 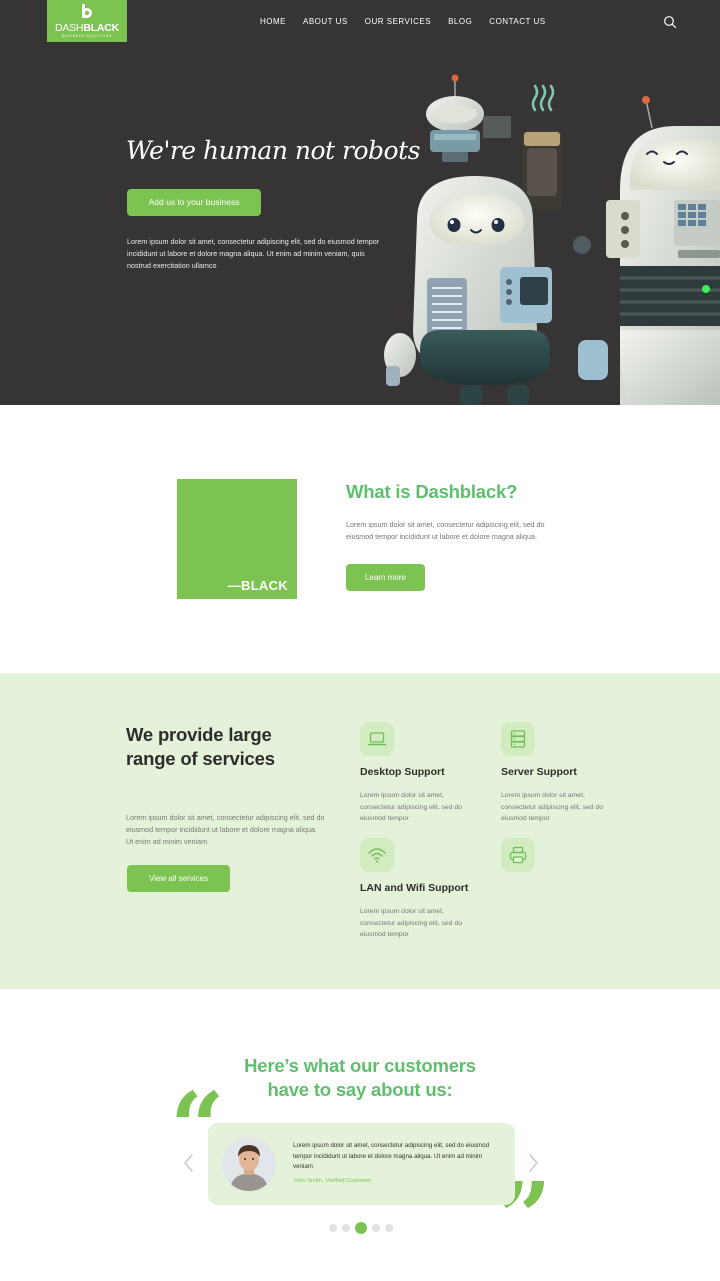 I want to click on nav-contact-us: CONTACT US, so click(x=517, y=22).